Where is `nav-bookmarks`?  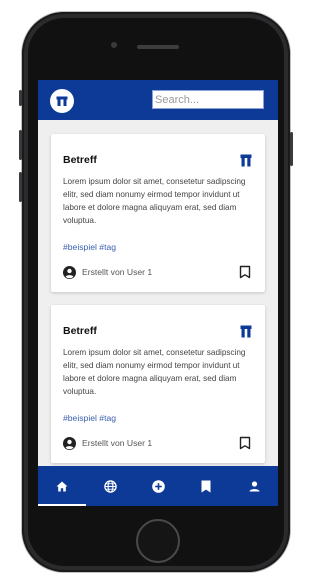
nav-bookmarks is located at coordinates (206, 486).